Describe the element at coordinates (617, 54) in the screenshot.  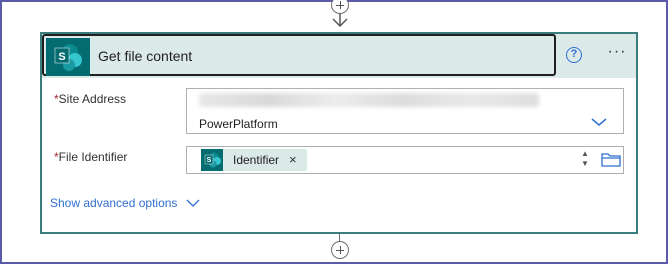
I see `more-options-icon: ···` at that location.